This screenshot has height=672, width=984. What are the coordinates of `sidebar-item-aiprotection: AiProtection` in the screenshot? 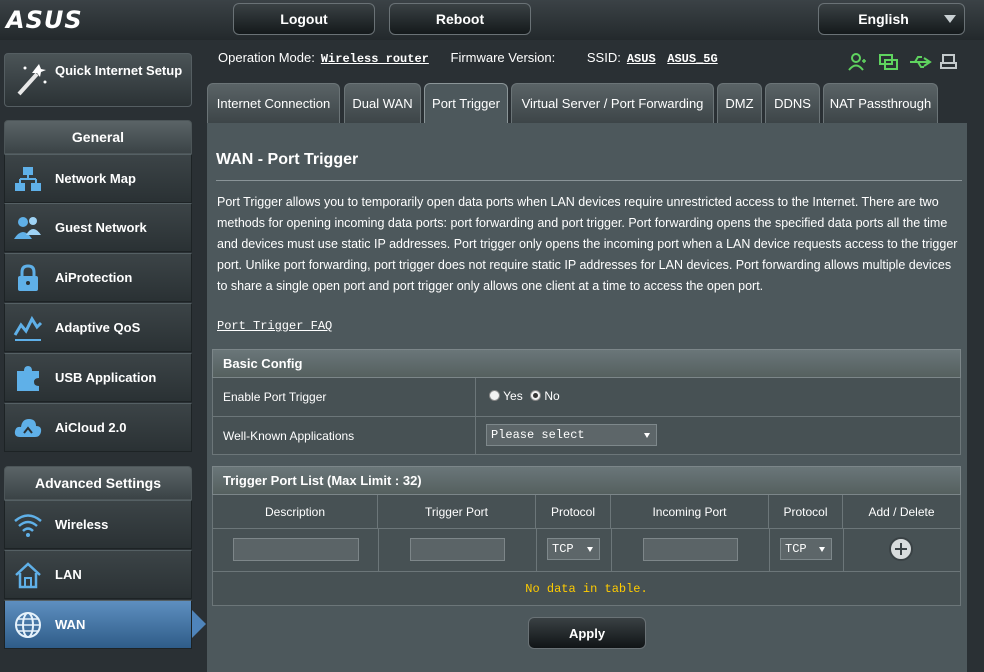 It's located at (98, 277).